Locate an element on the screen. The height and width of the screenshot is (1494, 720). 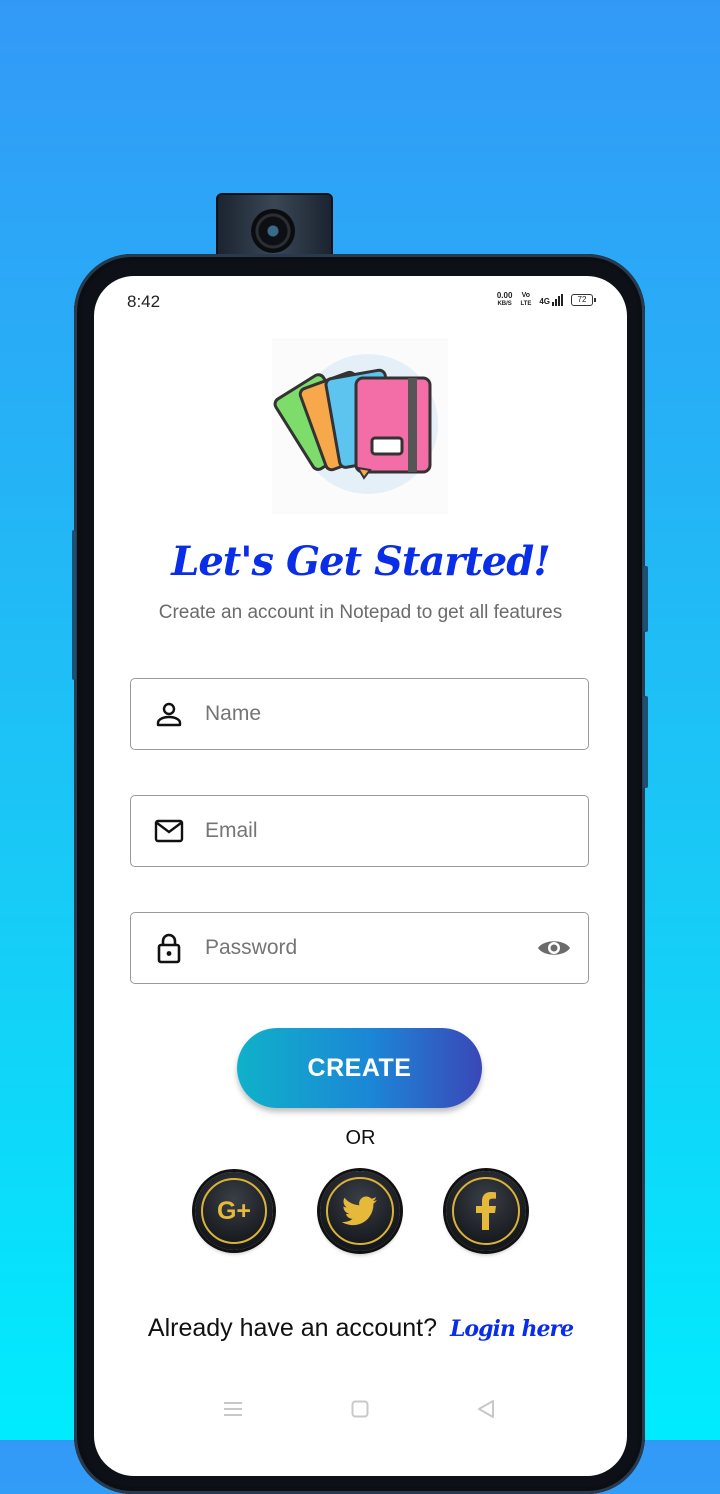
email-field is located at coordinates (359, 831).